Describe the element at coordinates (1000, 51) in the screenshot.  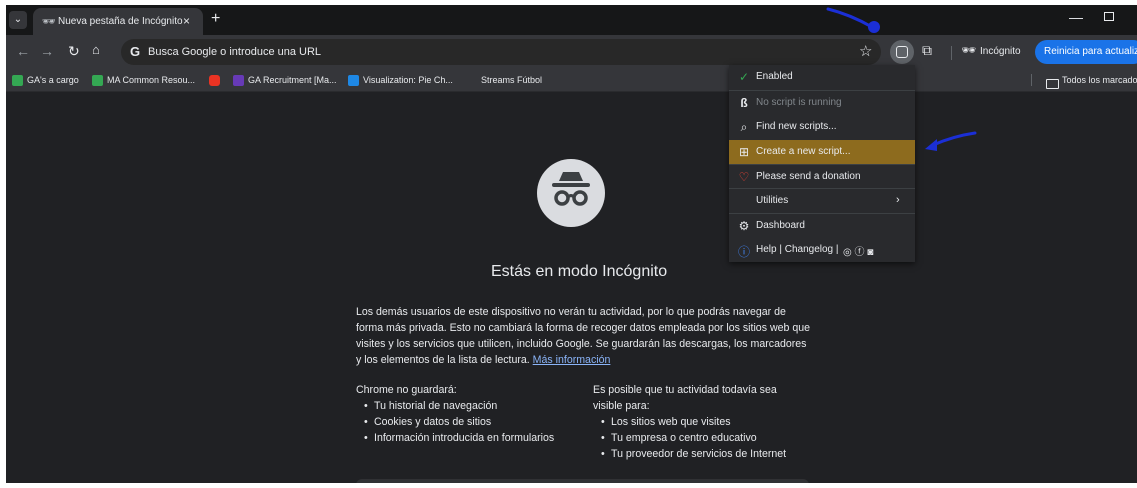
I see `incognito-label: Incógnito` at that location.